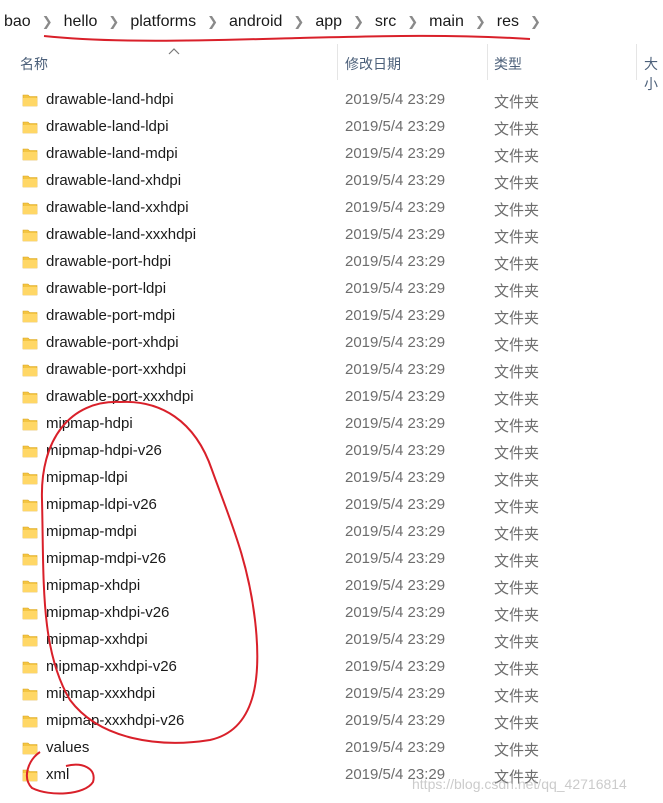 The height and width of the screenshot is (803, 663). Describe the element at coordinates (373, 64) in the screenshot. I see `column-modified-header: 修改日期` at that location.